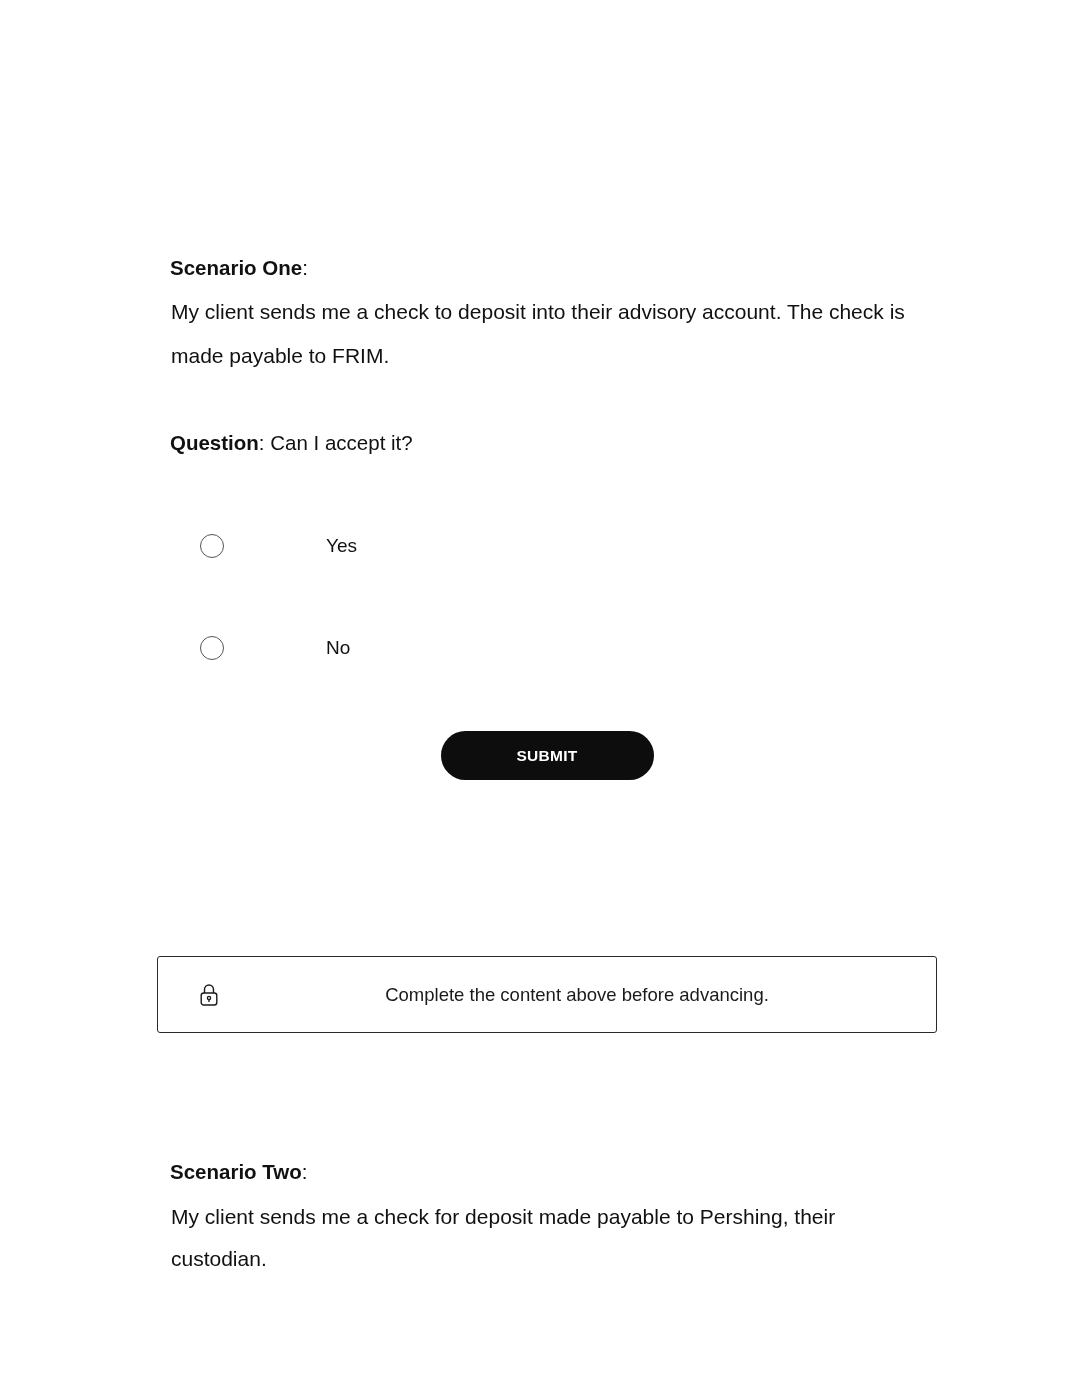 This screenshot has width=1085, height=1400. What do you see at coordinates (577, 994) in the screenshot?
I see `notice-text: Complete the content above before advancing.` at bounding box center [577, 994].